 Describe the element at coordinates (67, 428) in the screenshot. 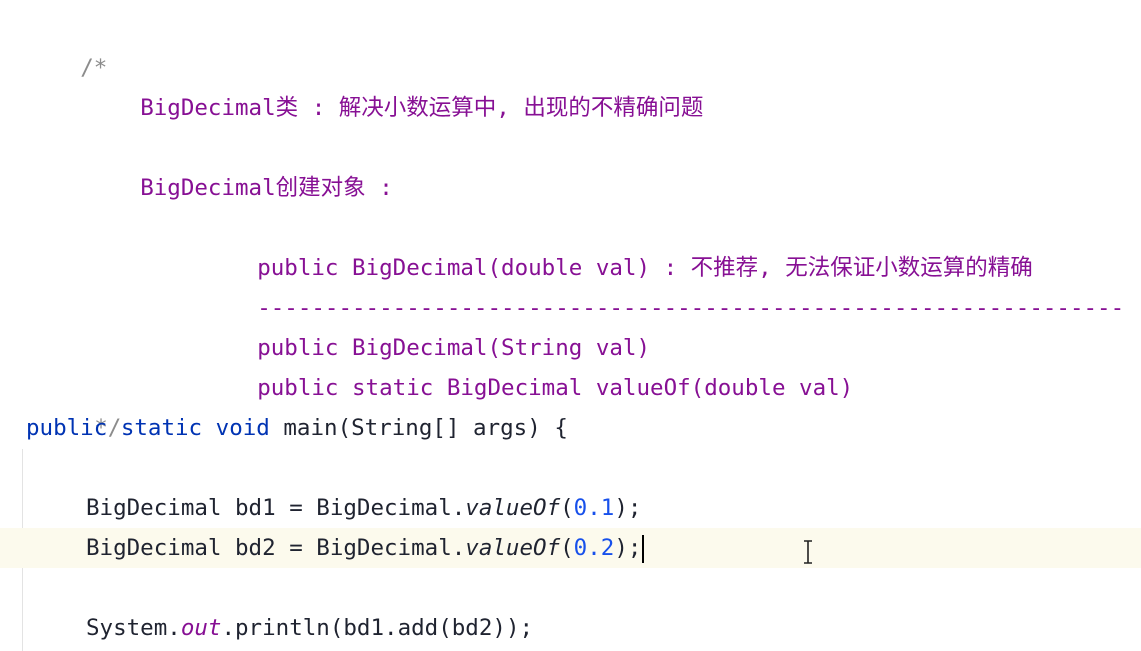

I see `keyword: public` at that location.